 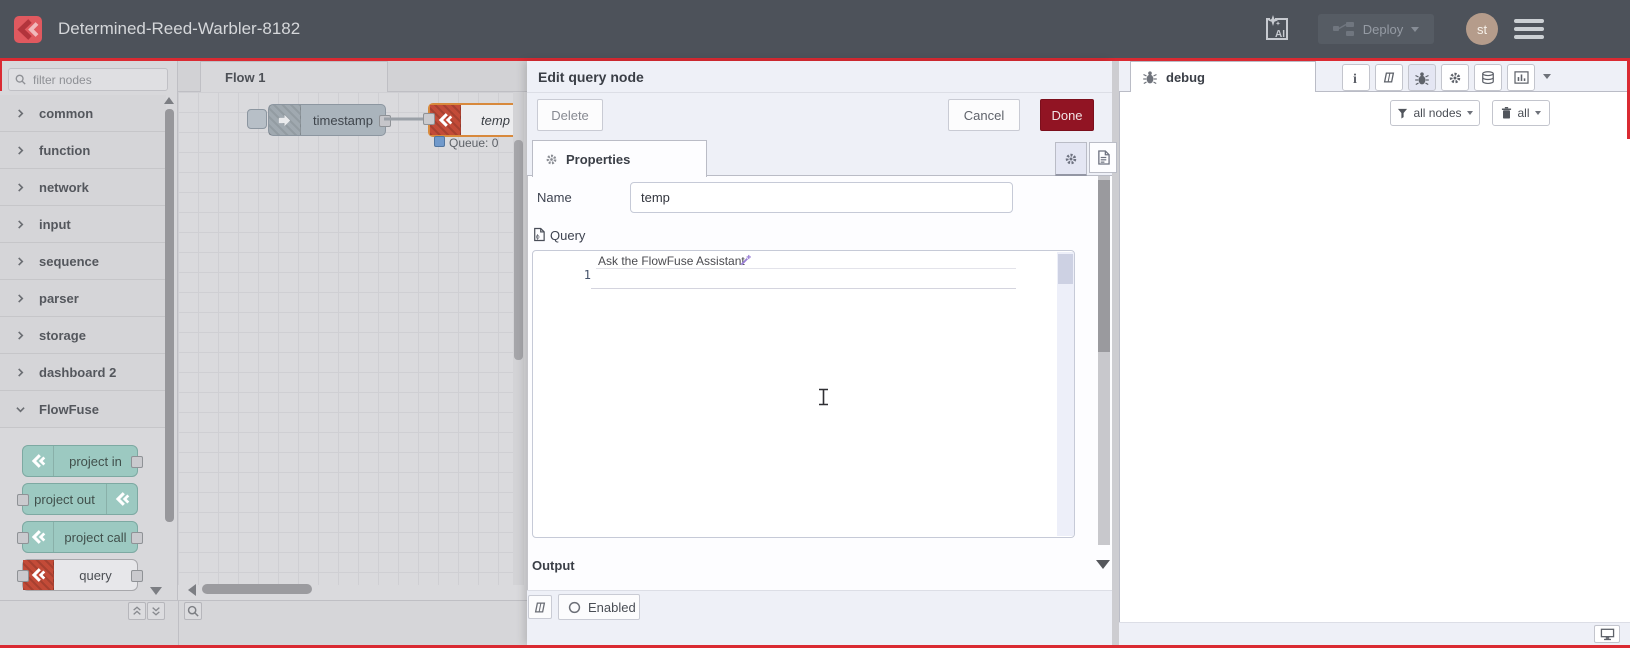 What do you see at coordinates (803, 288) in the screenshot?
I see `active-line-underline` at bounding box center [803, 288].